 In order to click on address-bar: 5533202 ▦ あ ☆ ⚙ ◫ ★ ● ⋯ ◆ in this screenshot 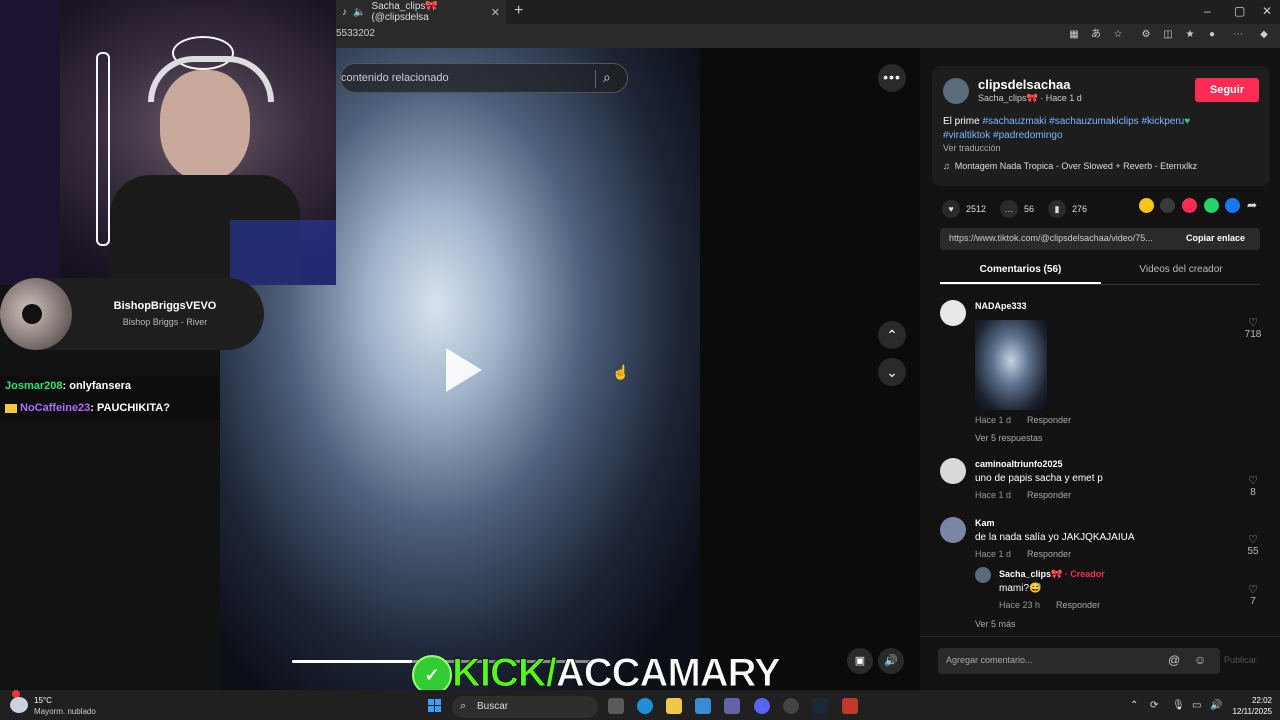, I will do `click(808, 36)`.